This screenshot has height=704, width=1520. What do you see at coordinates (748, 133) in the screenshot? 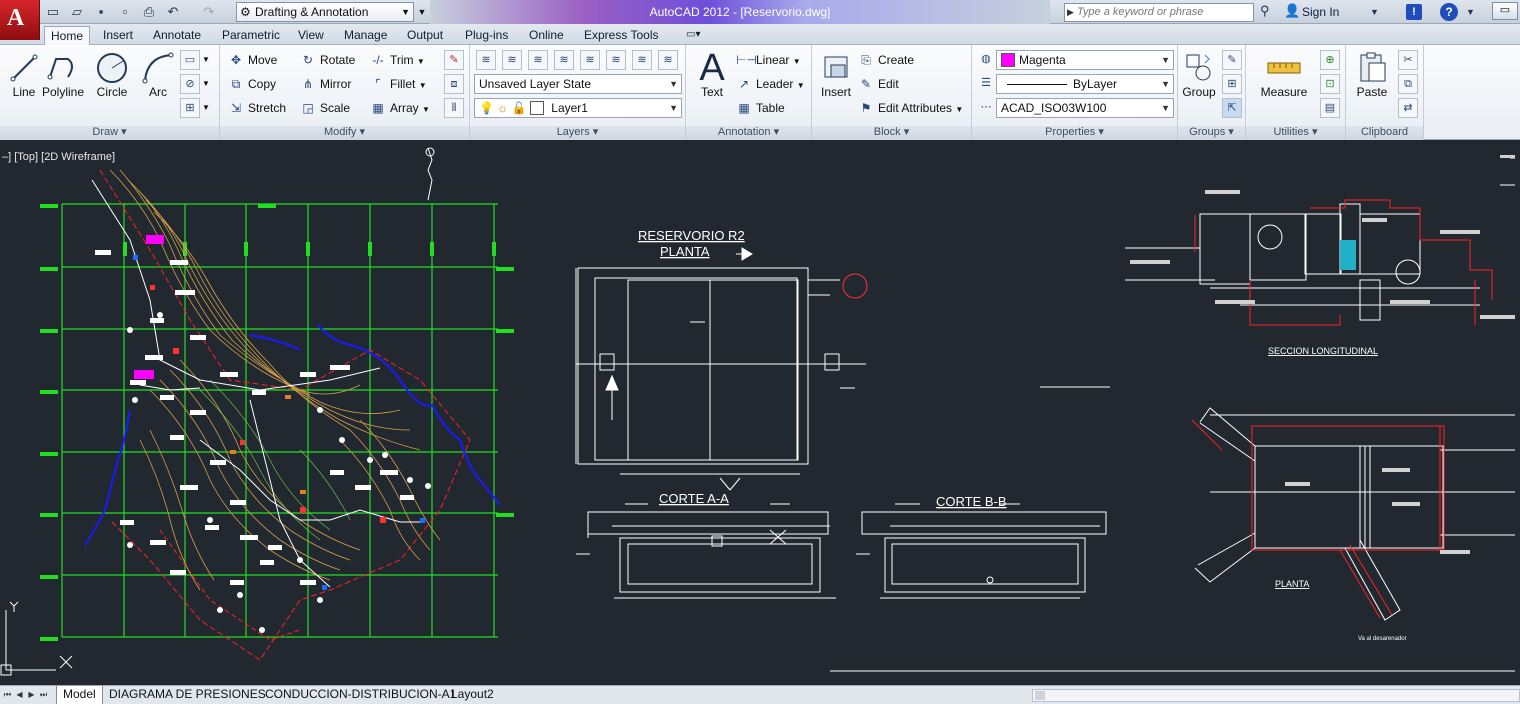
I see `annotation-panel-title: Annotation ▾` at bounding box center [748, 133].